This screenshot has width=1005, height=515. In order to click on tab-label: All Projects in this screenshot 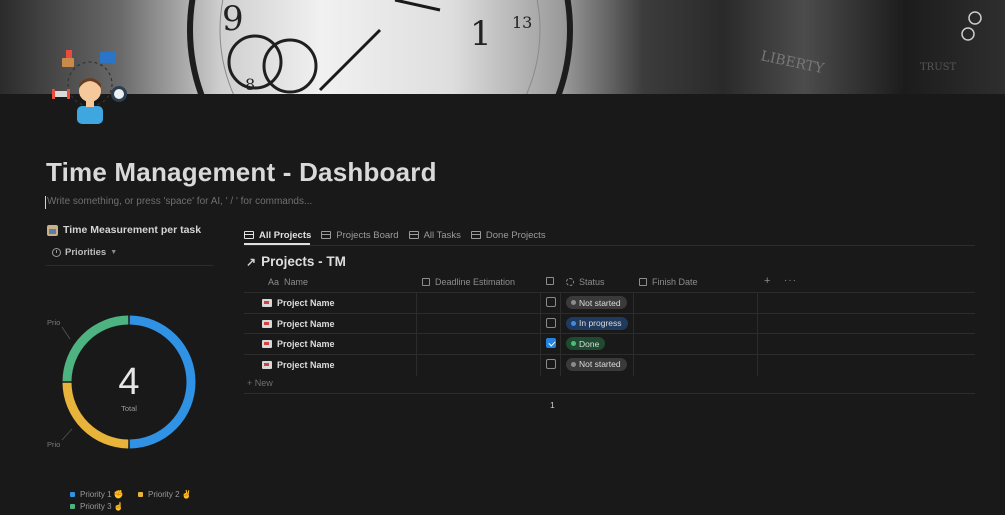, I will do `click(285, 235)`.